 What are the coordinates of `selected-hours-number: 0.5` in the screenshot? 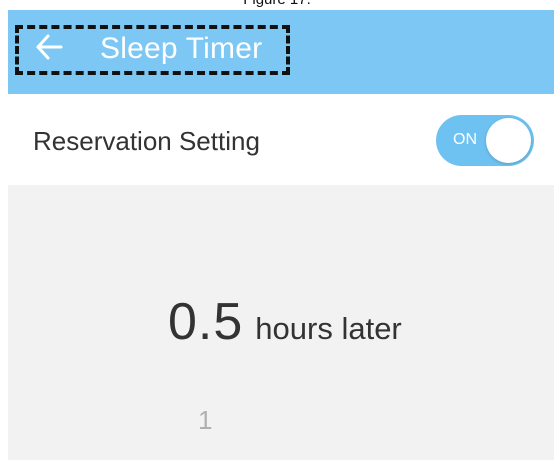 It's located at (206, 322).